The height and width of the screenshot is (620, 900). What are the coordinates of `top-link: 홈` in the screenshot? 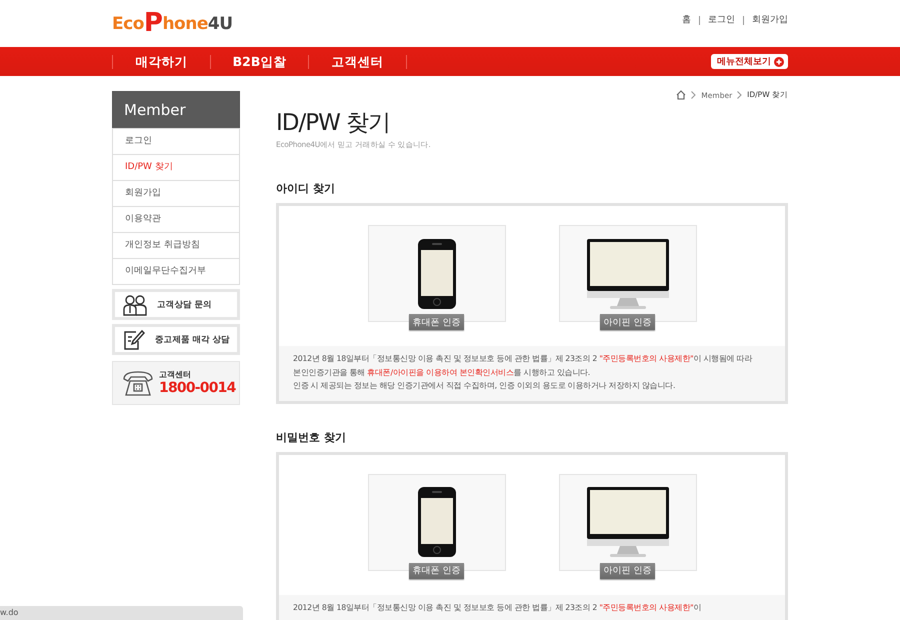 It's located at (686, 20).